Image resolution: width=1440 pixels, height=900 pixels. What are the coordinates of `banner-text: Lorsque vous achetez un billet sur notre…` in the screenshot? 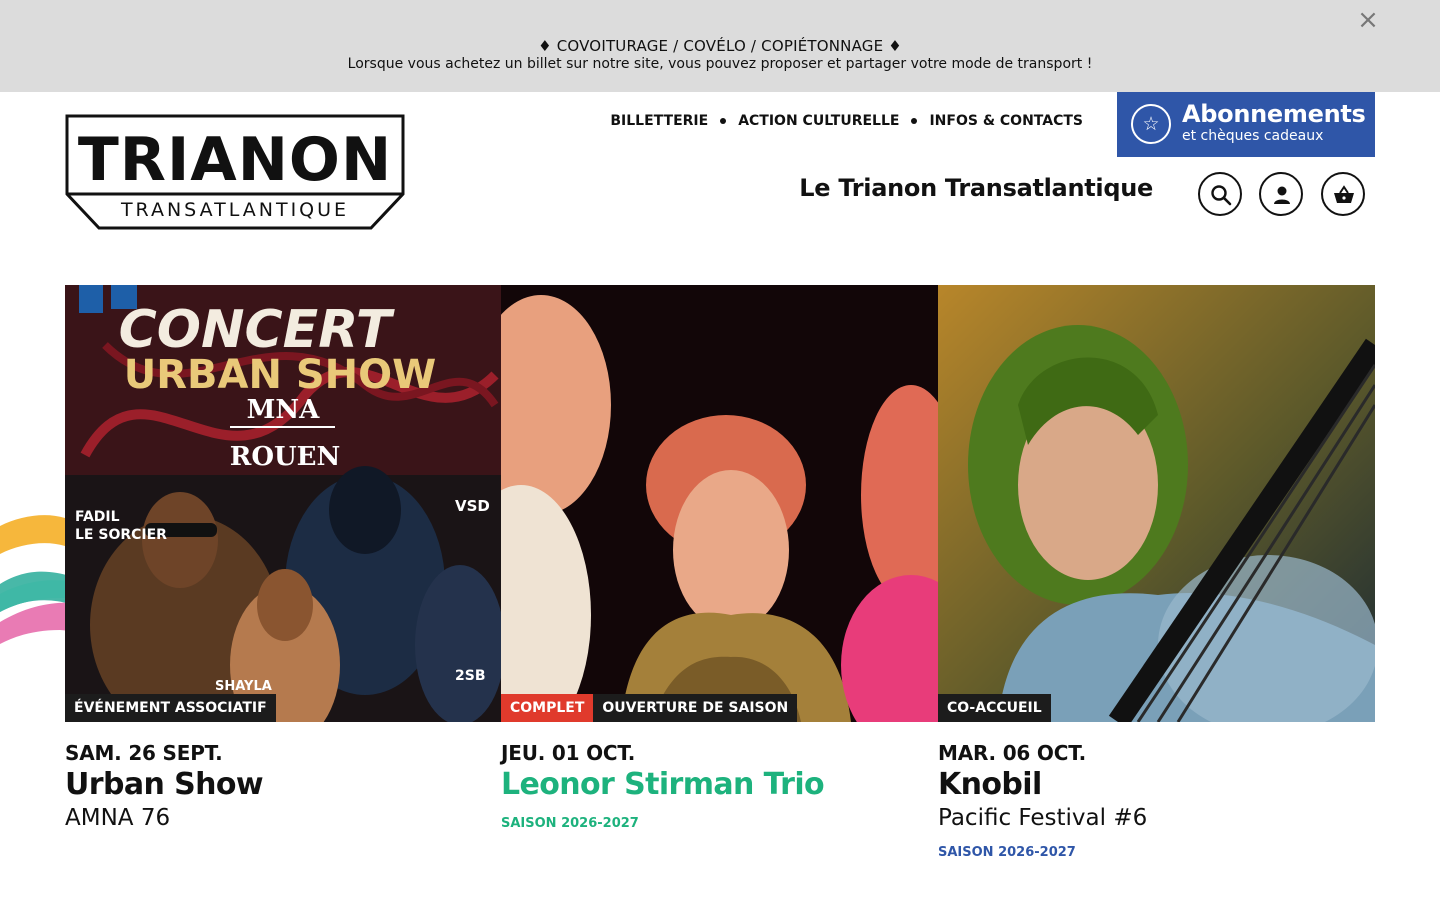 It's located at (720, 64).